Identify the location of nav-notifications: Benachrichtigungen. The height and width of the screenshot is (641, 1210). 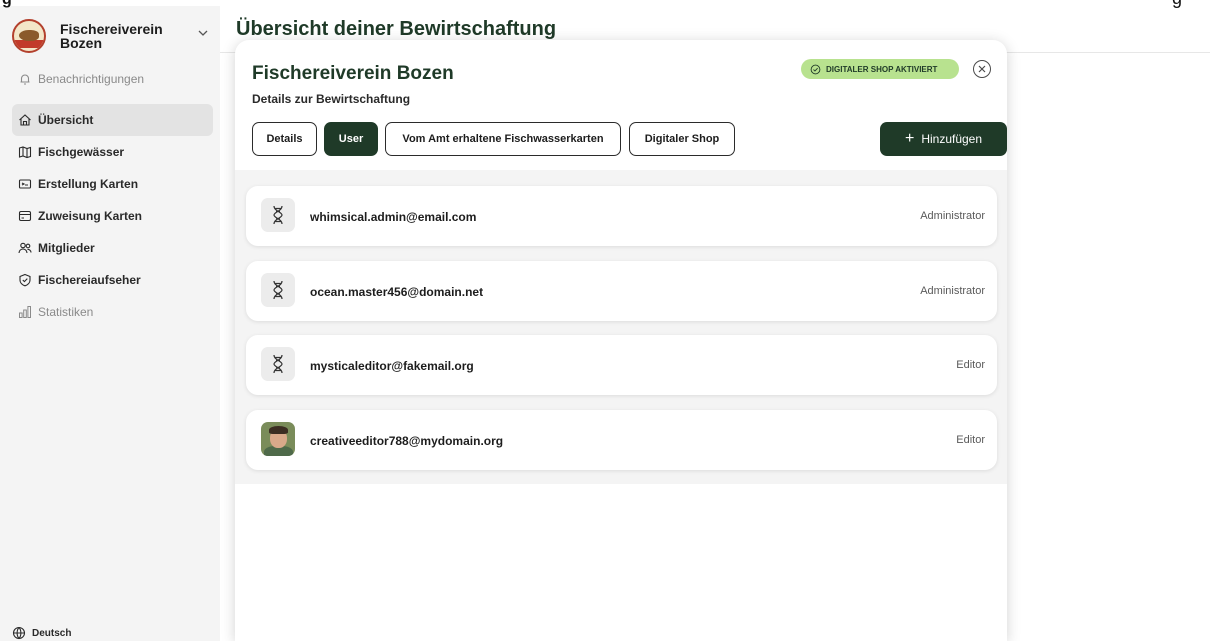
(112, 79).